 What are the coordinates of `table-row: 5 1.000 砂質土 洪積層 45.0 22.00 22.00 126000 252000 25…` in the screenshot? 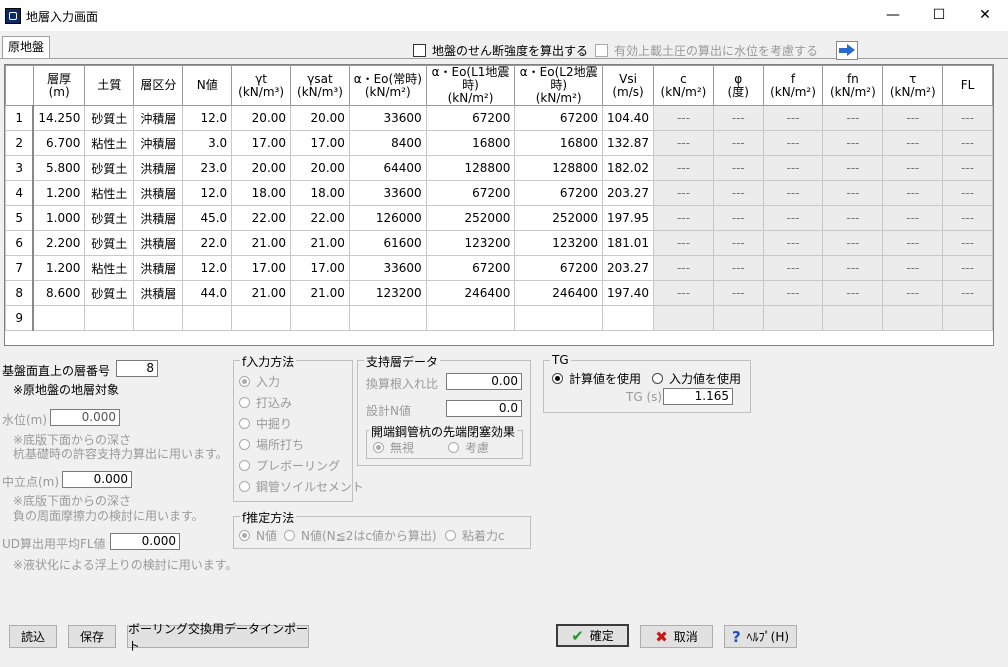 It's located at (499, 218).